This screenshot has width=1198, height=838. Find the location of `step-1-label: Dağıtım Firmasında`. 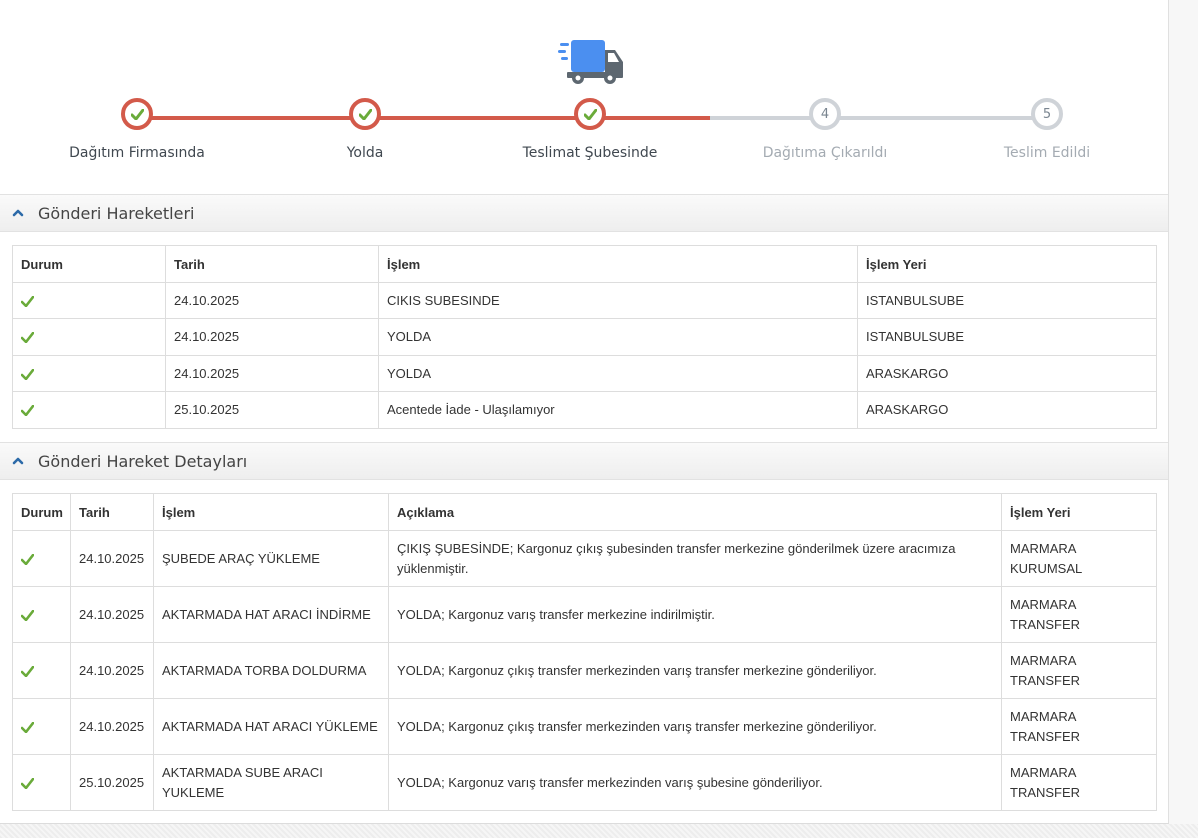

step-1-label: Dağıtım Firmasında is located at coordinates (137, 153).